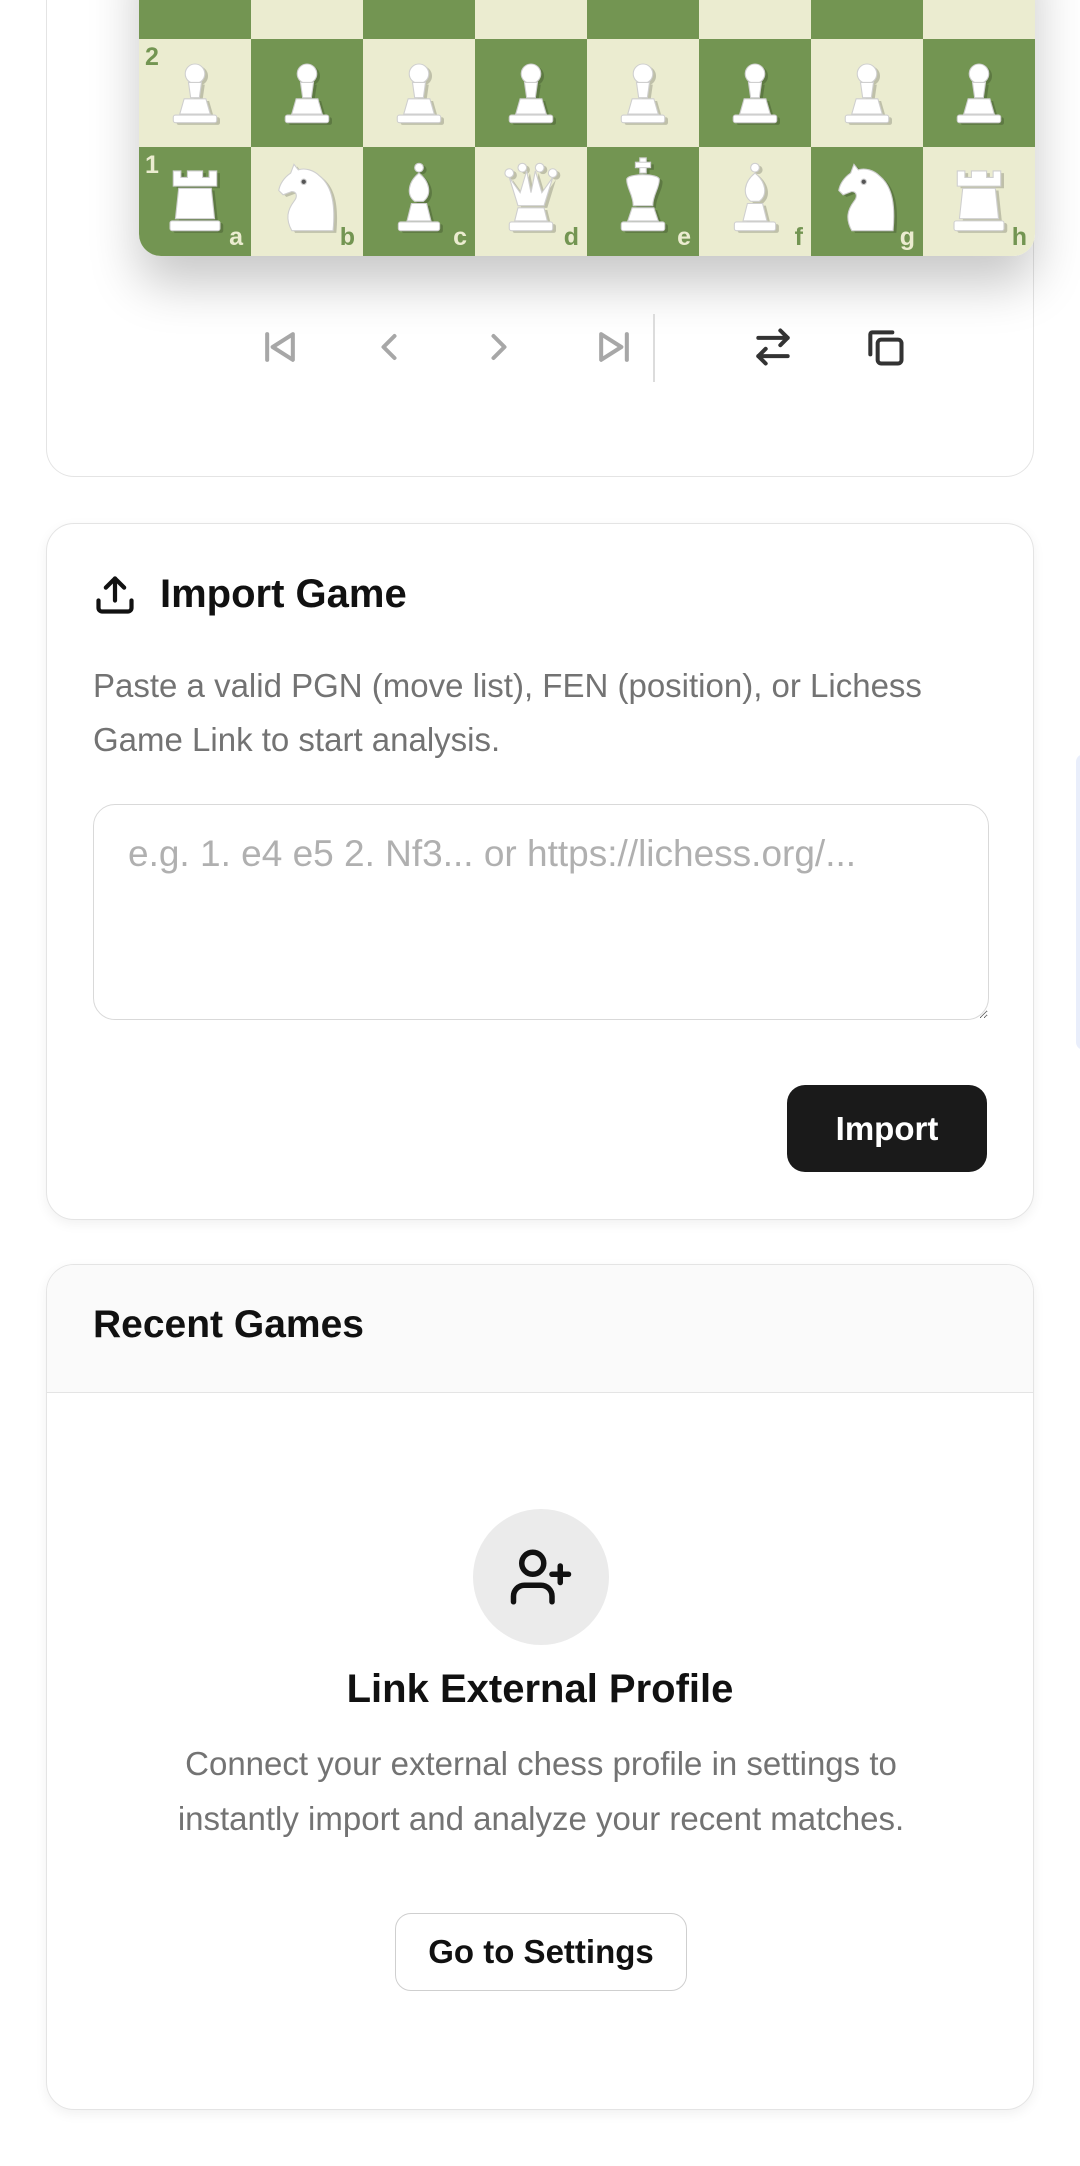 This screenshot has width=1080, height=2166. Describe the element at coordinates (1078, 902) in the screenshot. I see `side-drawer-handle` at that location.